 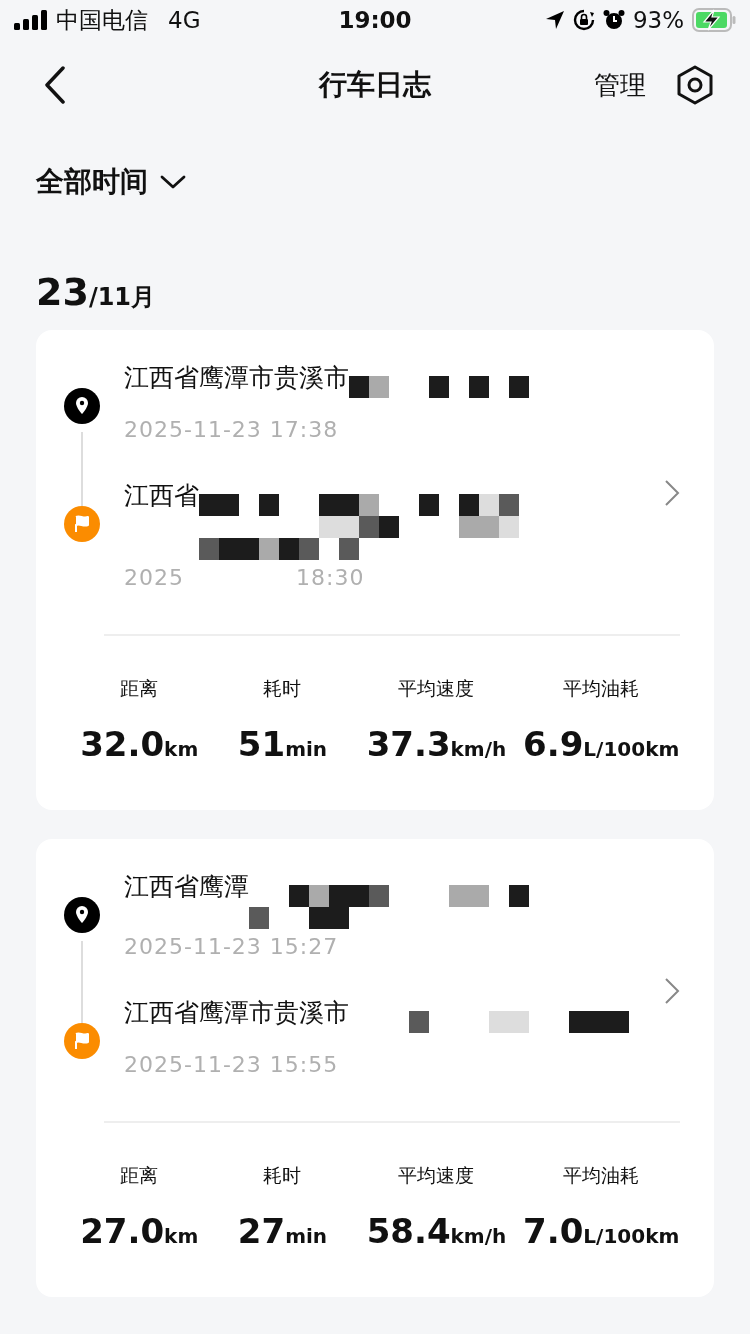 What do you see at coordinates (658, 20) in the screenshot?
I see `battery-percent: 93%` at bounding box center [658, 20].